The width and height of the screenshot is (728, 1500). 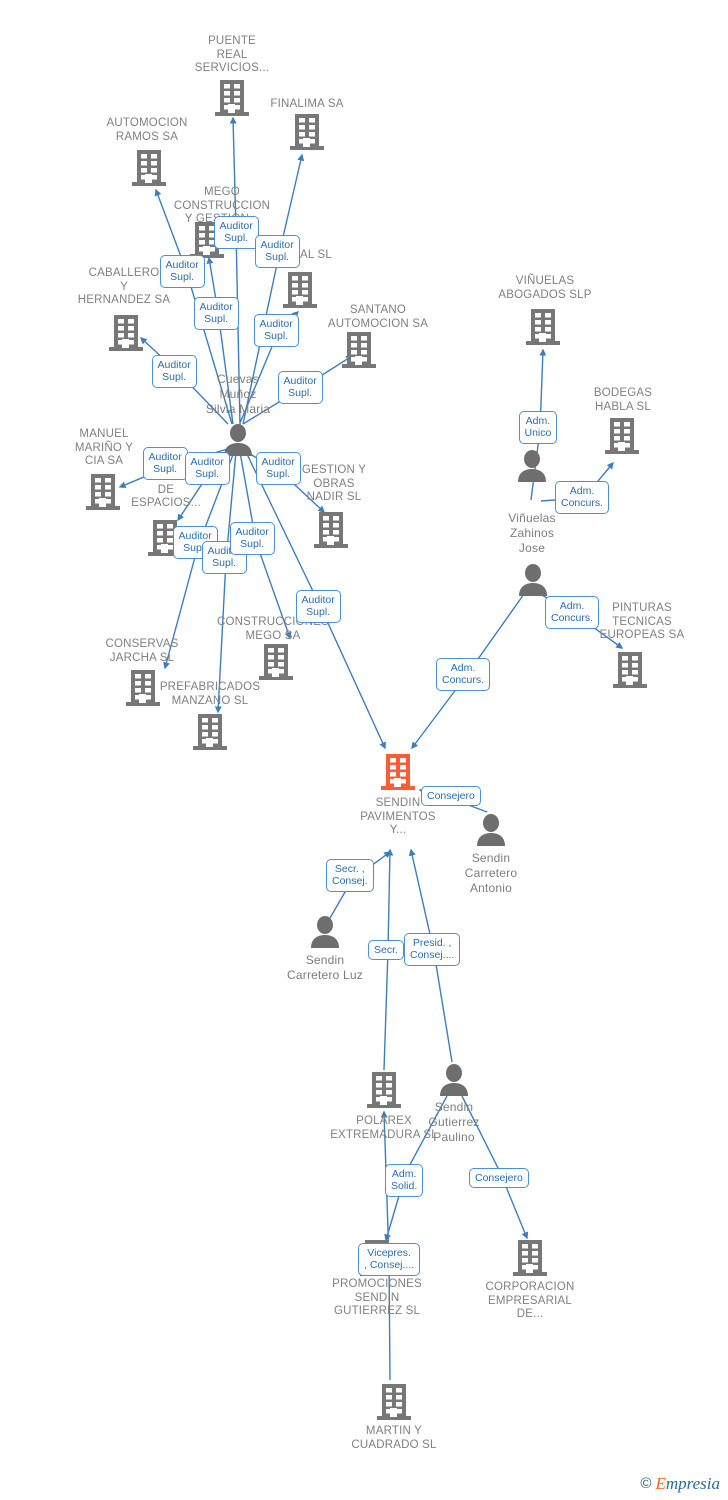 What do you see at coordinates (143, 688) in the screenshot?
I see `building-icon-conservas_jarcha` at bounding box center [143, 688].